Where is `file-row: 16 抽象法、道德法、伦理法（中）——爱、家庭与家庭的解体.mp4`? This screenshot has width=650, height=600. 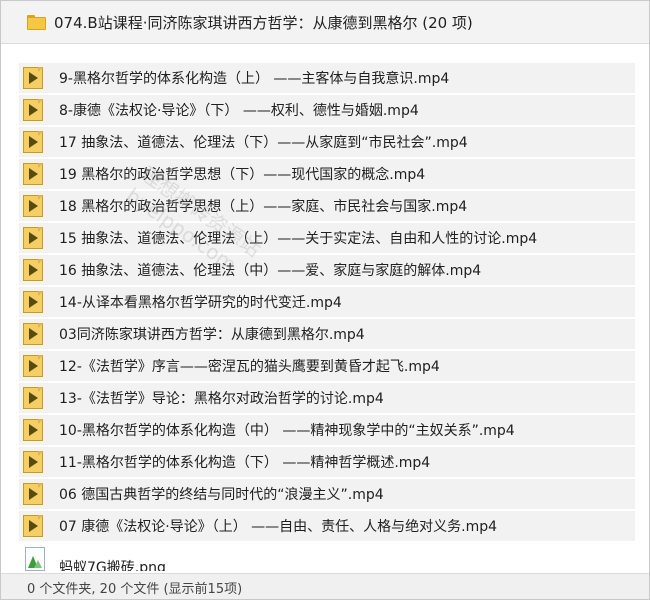
file-row: 16 抽象法、道德法、伦理法（中）——爱、家庭与家庭的解体.mp4 is located at coordinates (327, 270).